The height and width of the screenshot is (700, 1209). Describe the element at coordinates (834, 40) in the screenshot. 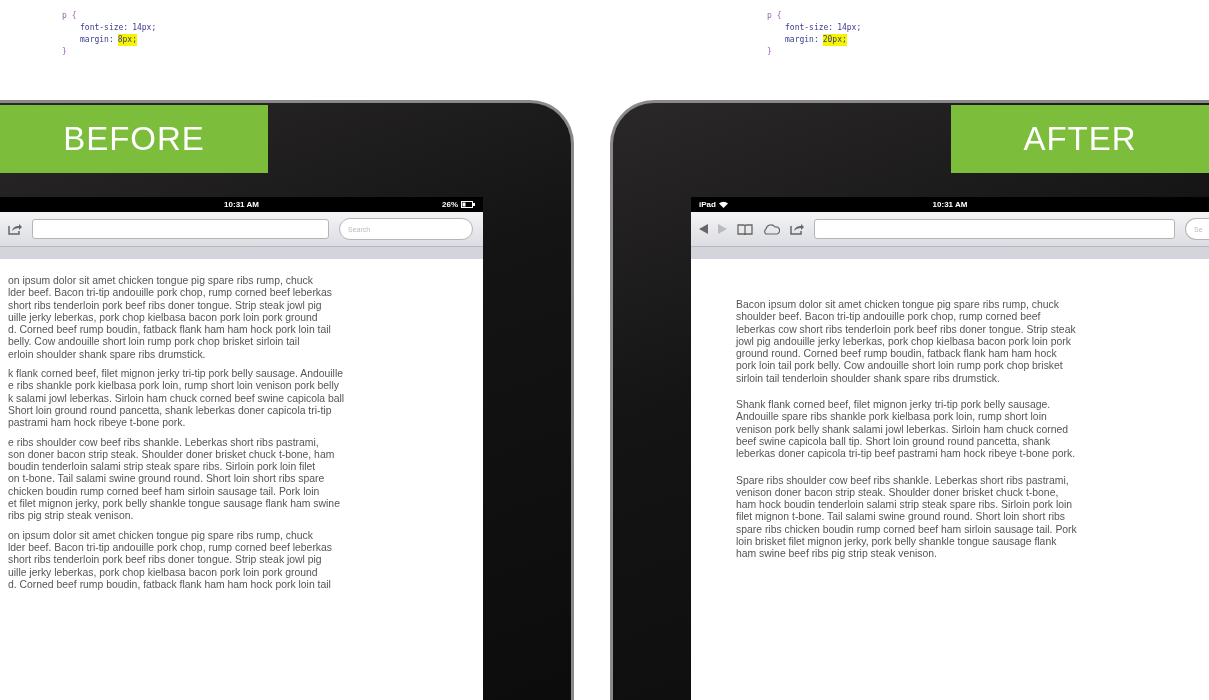

I see `code-value: 20px;` at that location.